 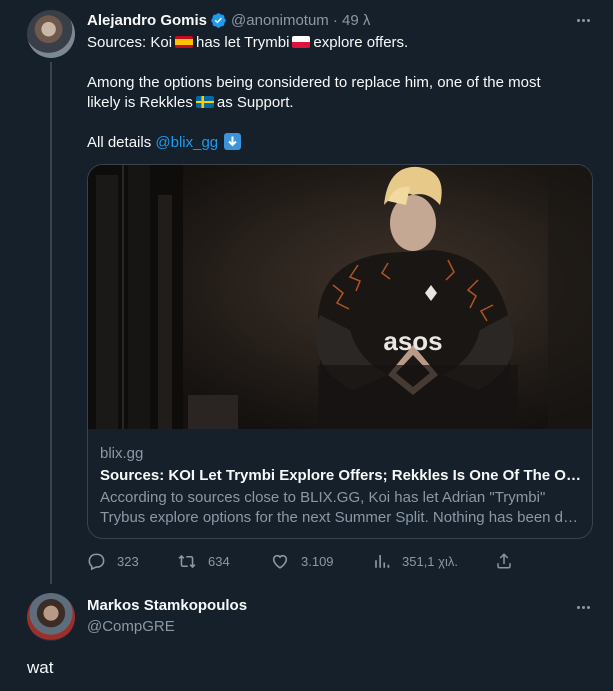 I want to click on flag-poland, so click(x=301, y=42).